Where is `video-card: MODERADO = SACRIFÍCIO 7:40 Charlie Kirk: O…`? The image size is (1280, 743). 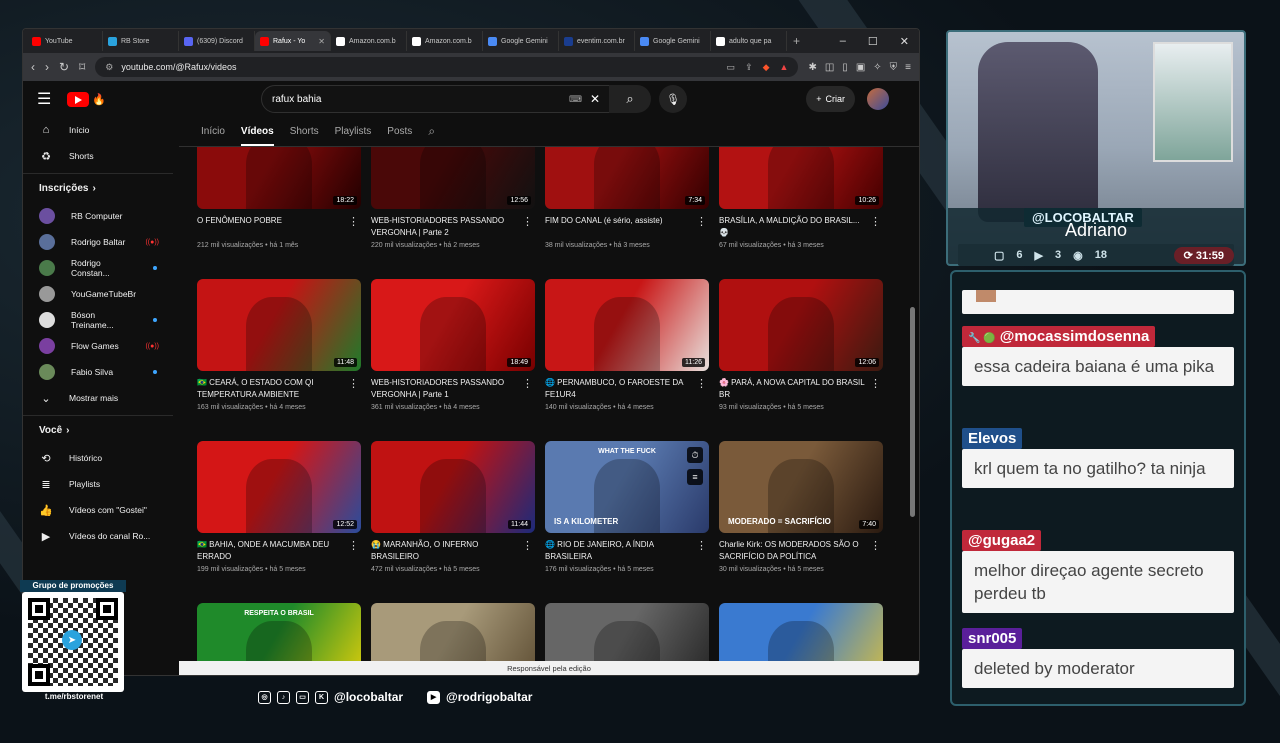
video-card: MODERADO = SACRIFÍCIO 7:40 Charlie Kirk: O… is located at coordinates (801, 522).